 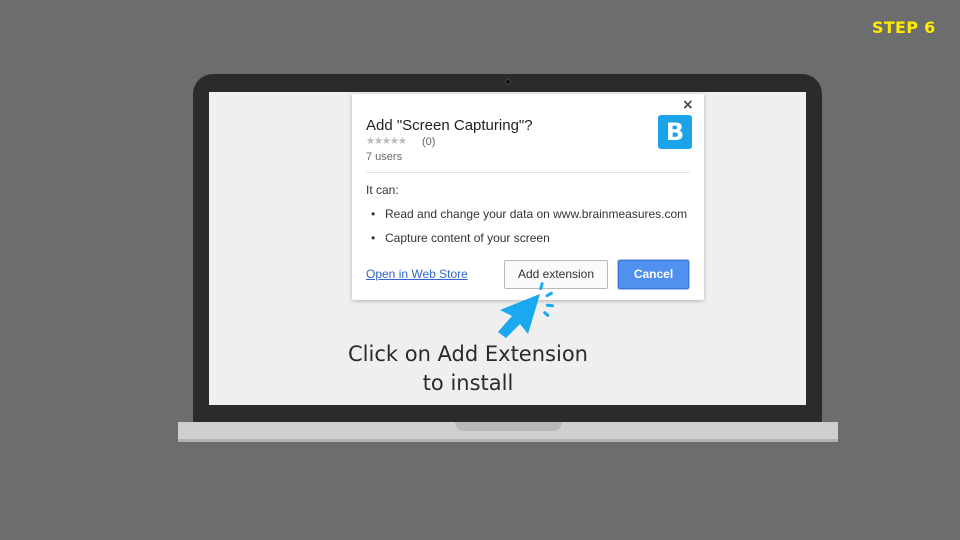 What do you see at coordinates (508, 82) in the screenshot?
I see `laptop-camera` at bounding box center [508, 82].